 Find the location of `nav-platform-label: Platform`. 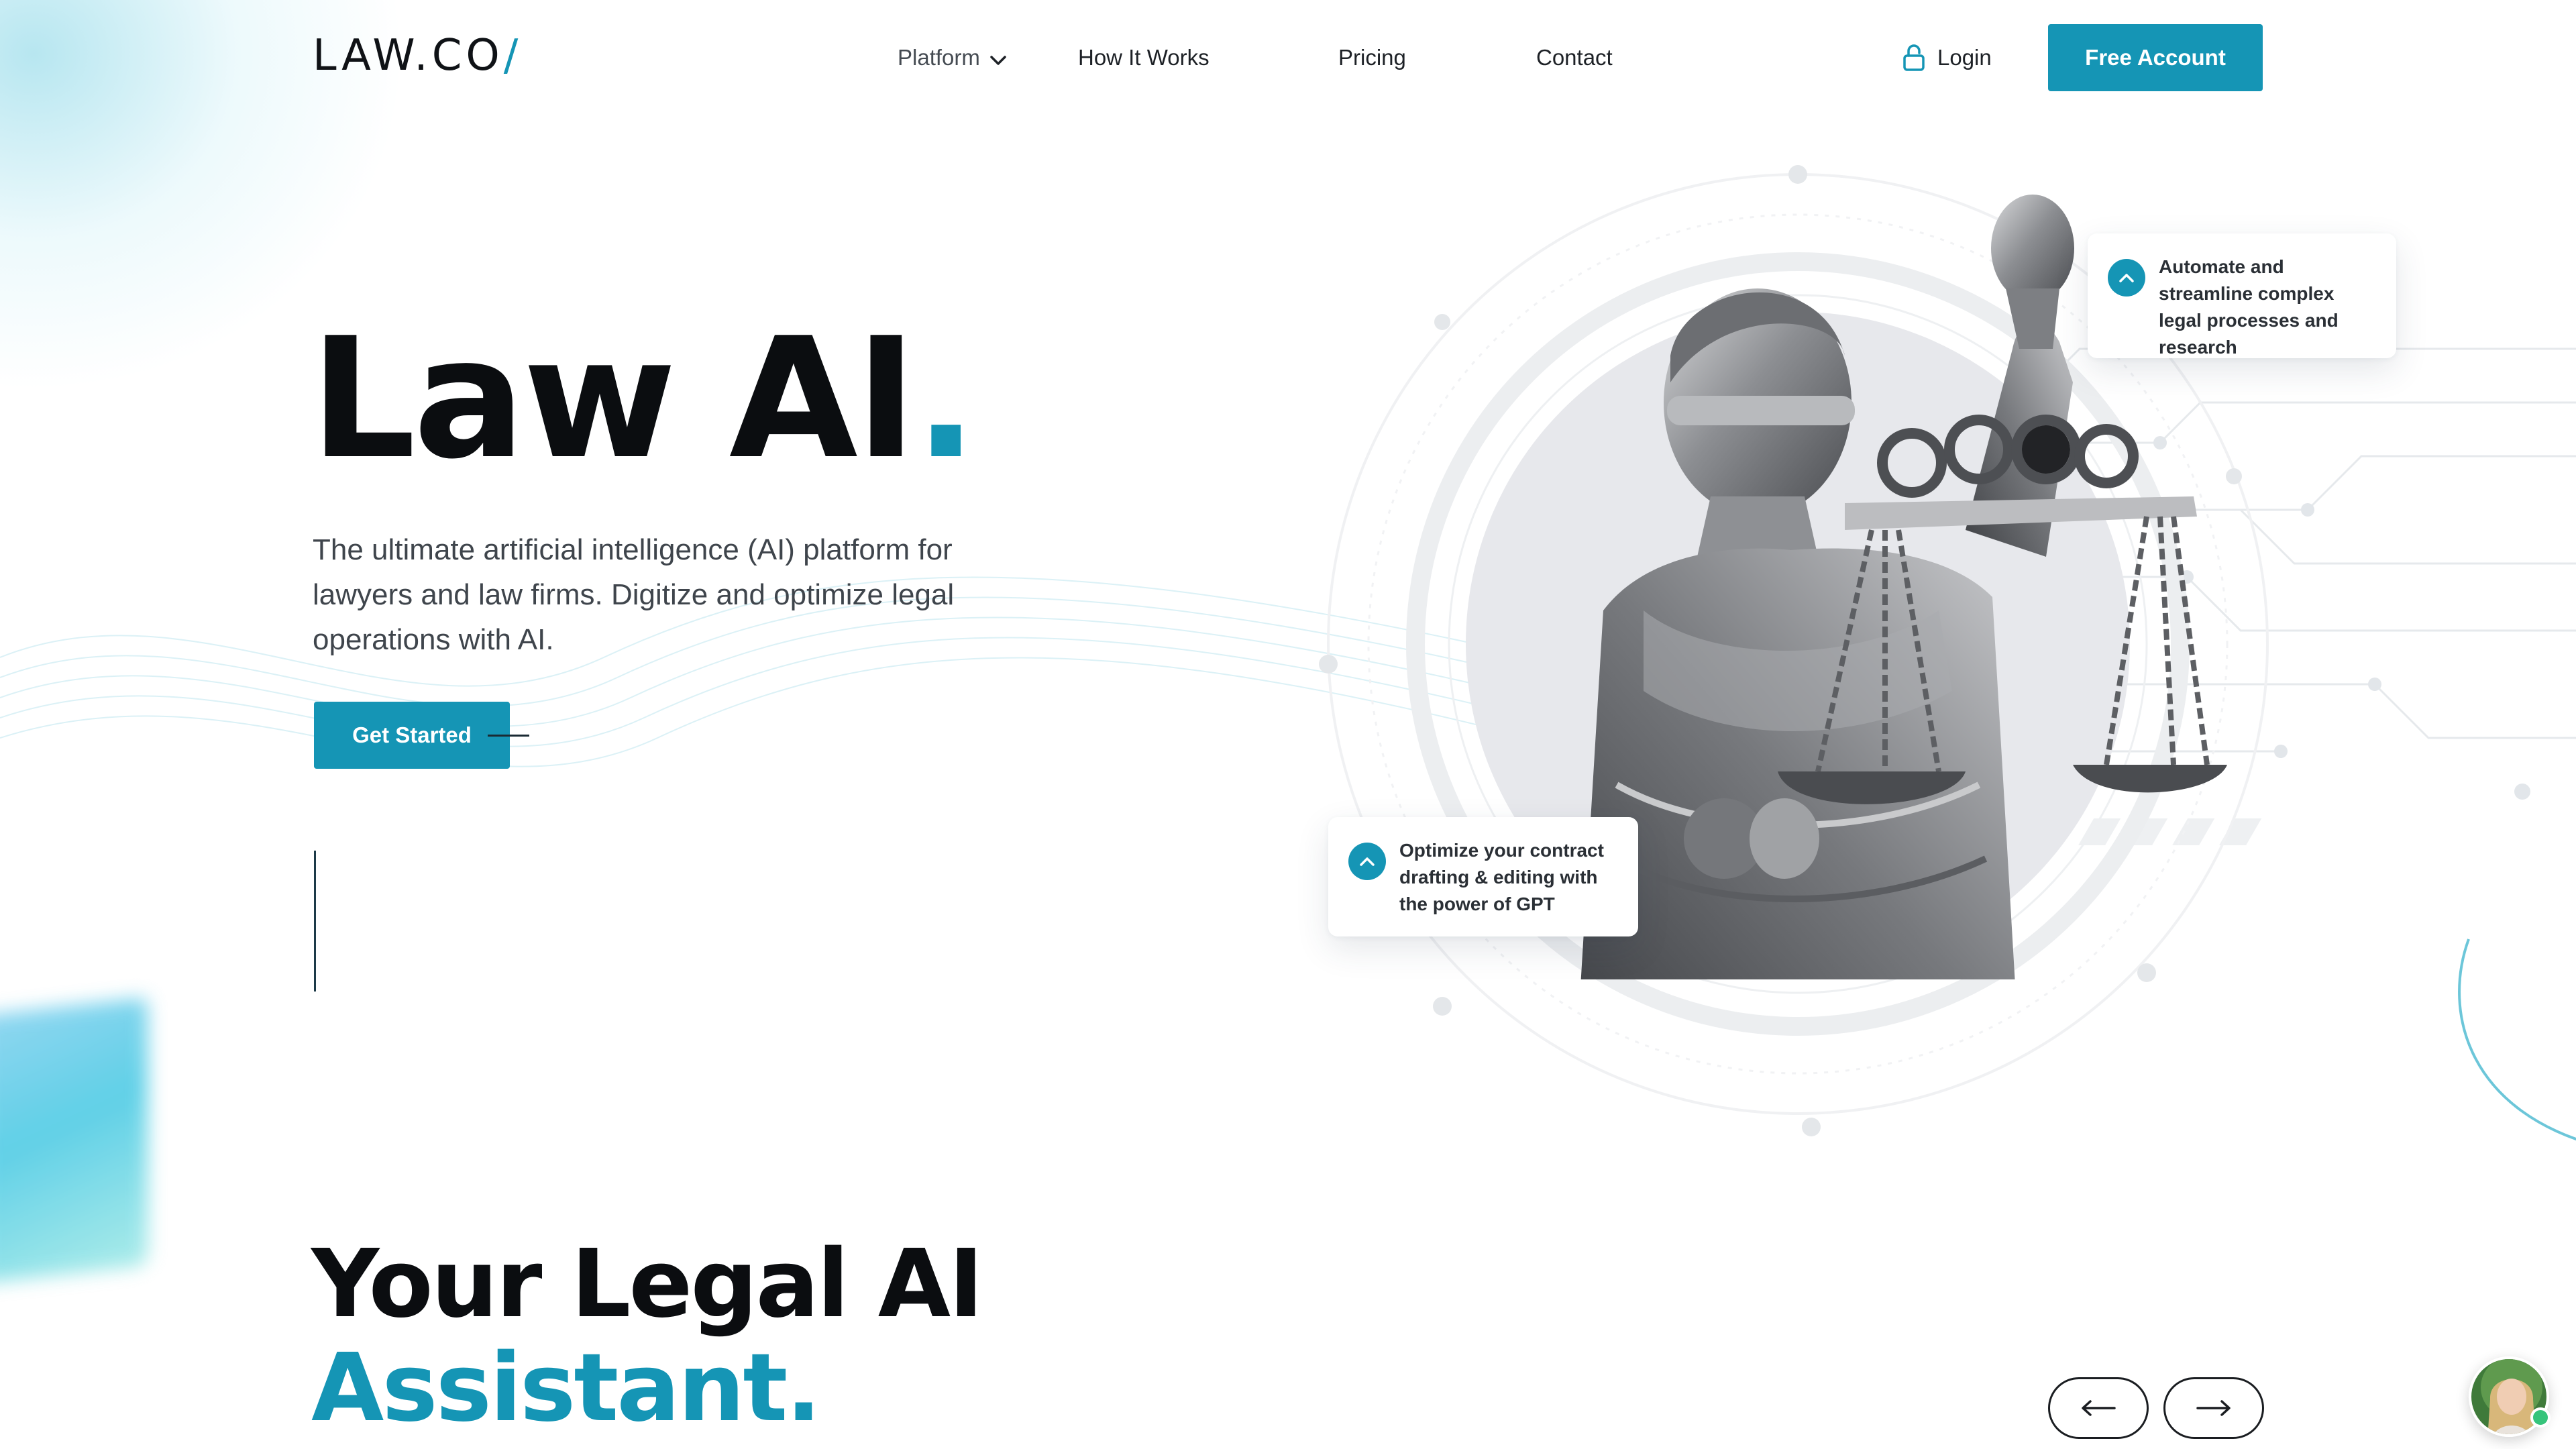

nav-platform-label: Platform is located at coordinates (939, 57).